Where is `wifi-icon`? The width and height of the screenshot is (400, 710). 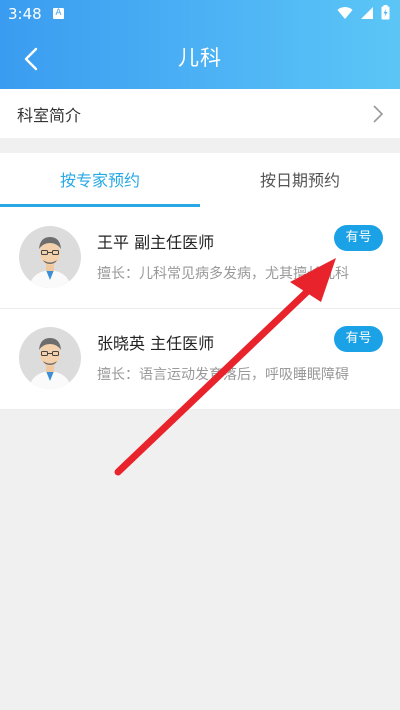
wifi-icon is located at coordinates (345, 12).